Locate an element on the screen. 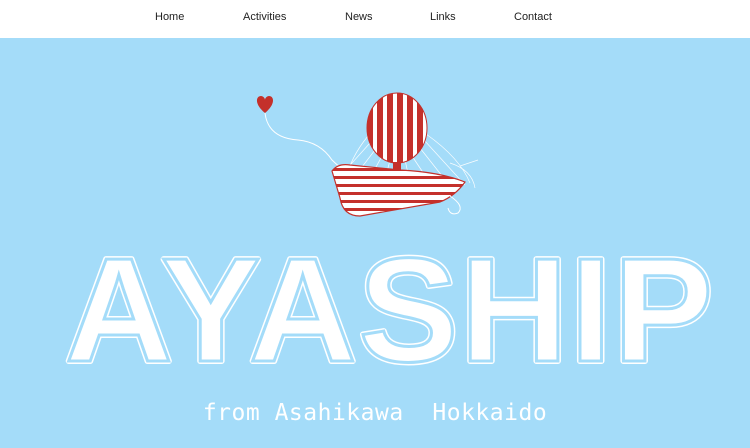 The width and height of the screenshot is (750, 448). nav-activities-link: Activities is located at coordinates (264, 17).